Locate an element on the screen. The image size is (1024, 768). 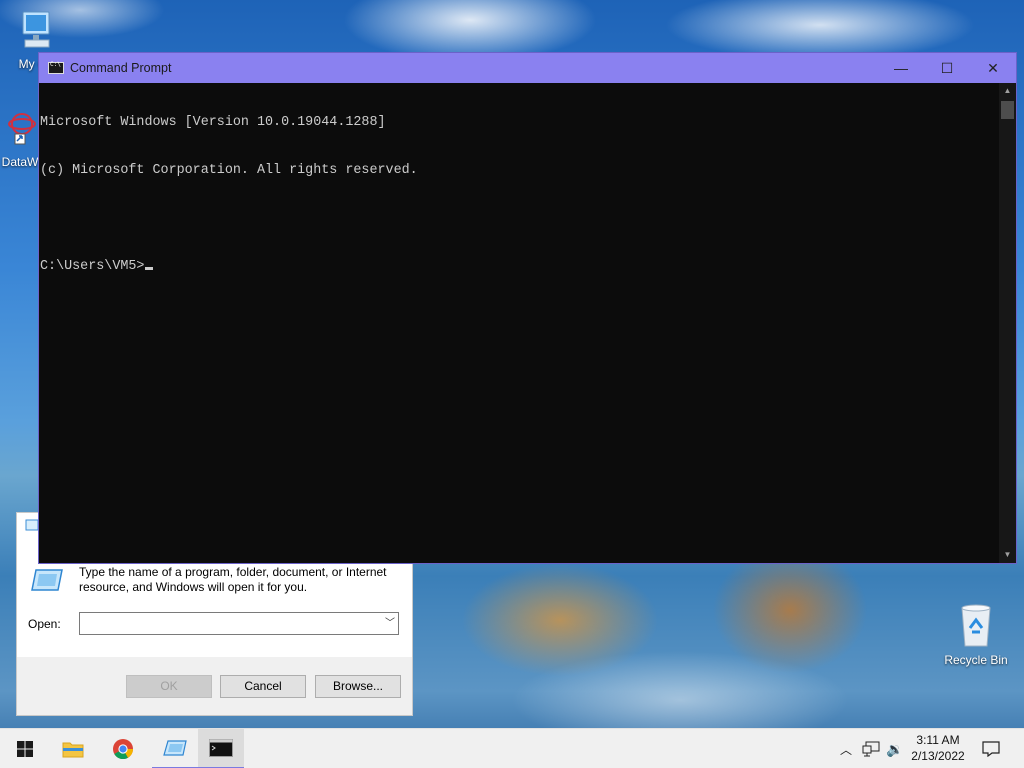
network-button is located at coordinates (871, 748).